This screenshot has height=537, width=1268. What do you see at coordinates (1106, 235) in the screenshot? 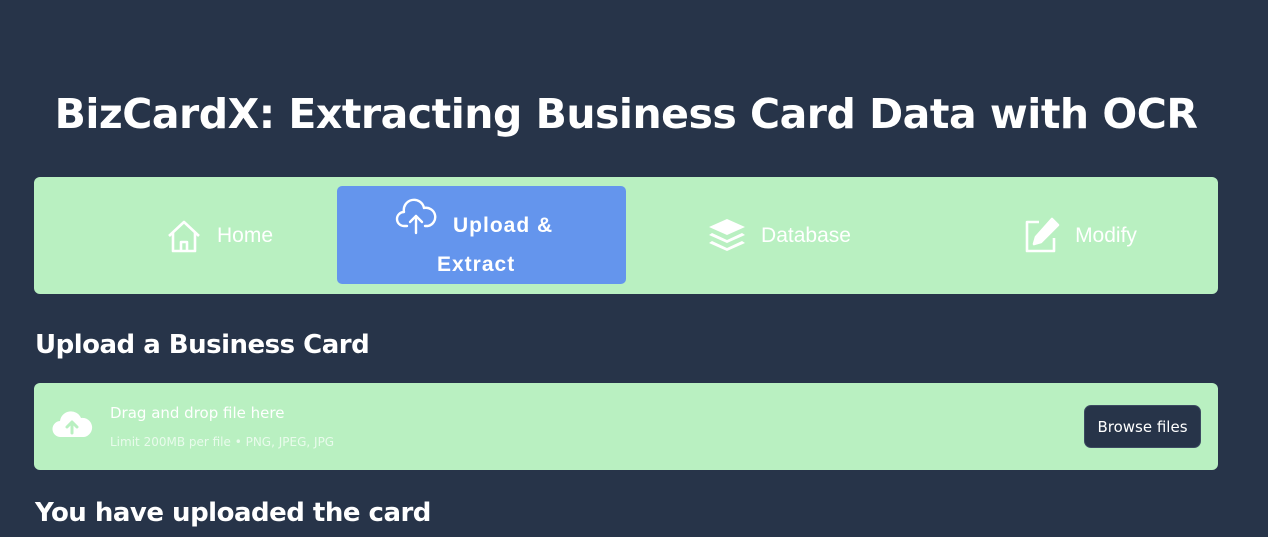
I see `nav-item-label: Modify` at bounding box center [1106, 235].